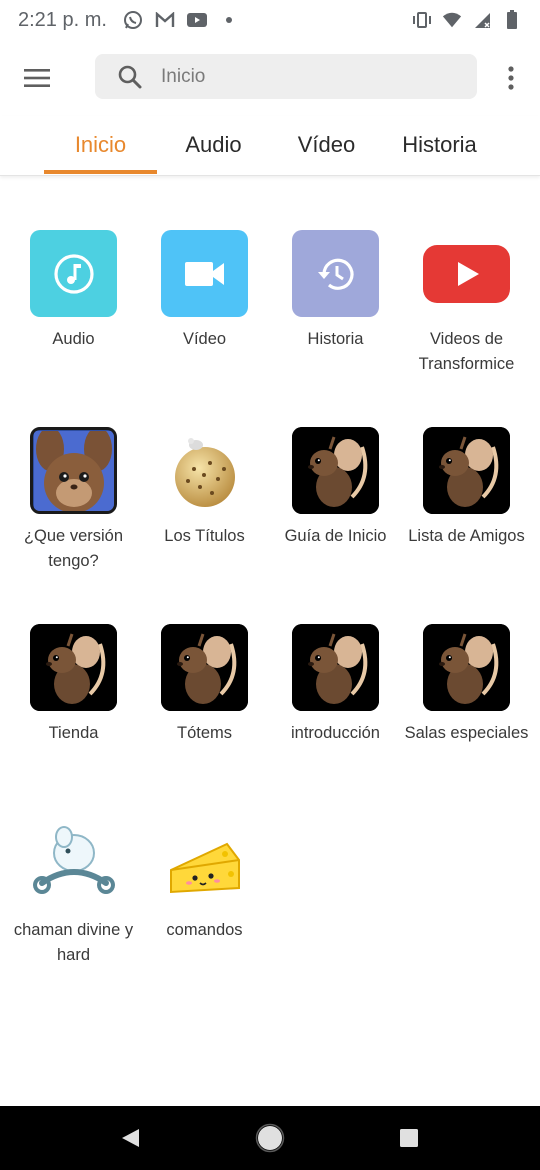 Image resolution: width=540 pixels, height=1170 pixels. What do you see at coordinates (452, 20) in the screenshot?
I see `wifi-icon` at bounding box center [452, 20].